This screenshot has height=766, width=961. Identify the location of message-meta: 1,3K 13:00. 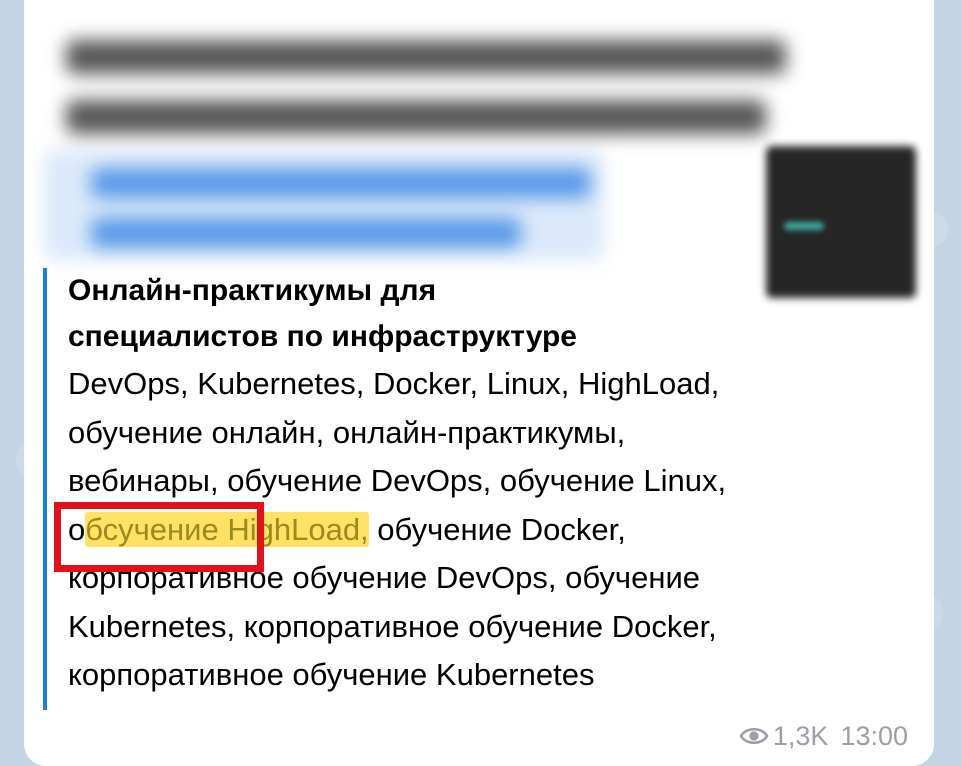
(823, 736).